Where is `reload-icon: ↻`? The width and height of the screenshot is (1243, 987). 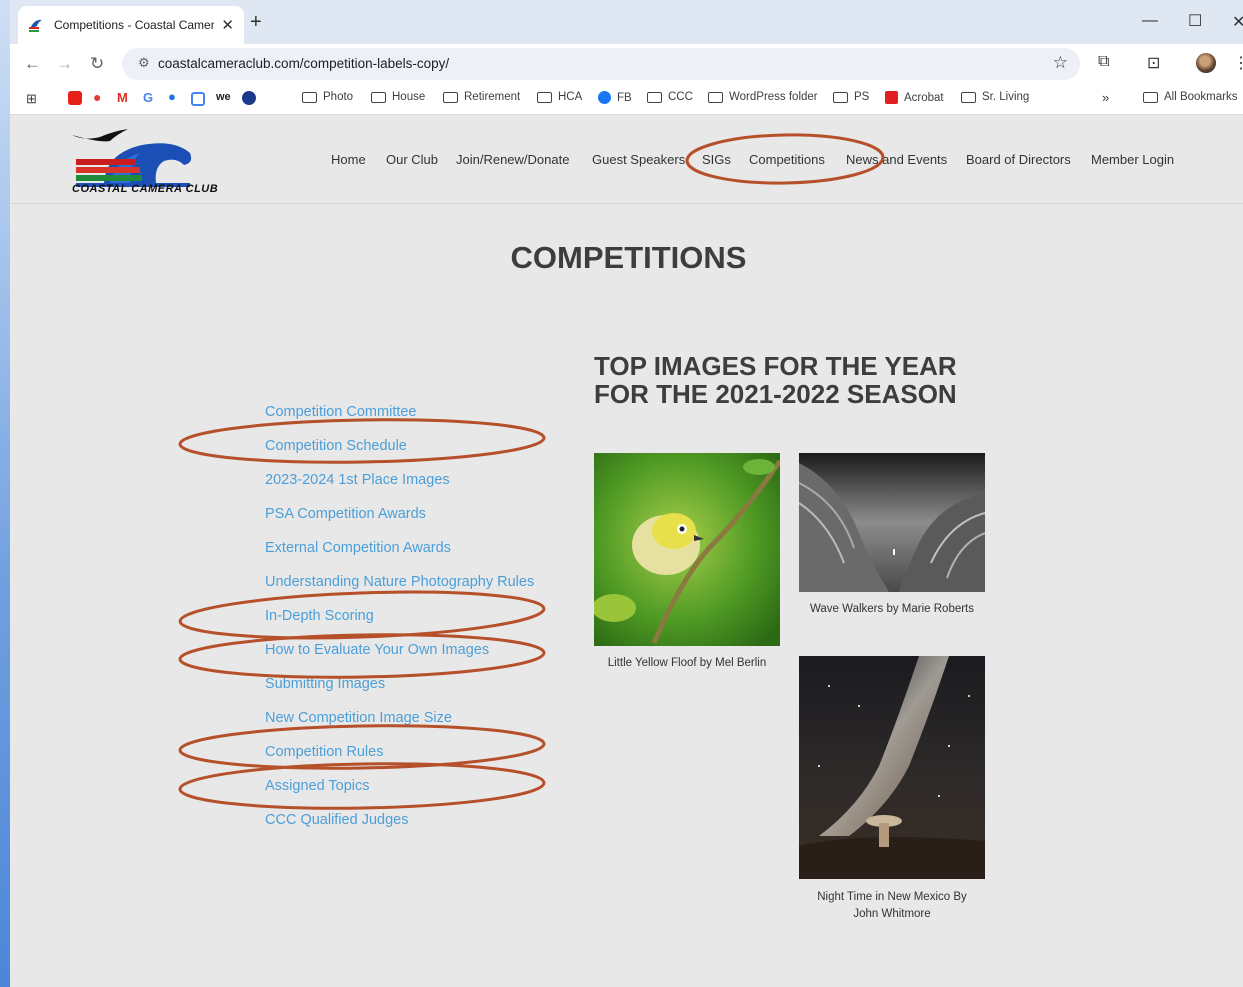 reload-icon: ↻ is located at coordinates (97, 64).